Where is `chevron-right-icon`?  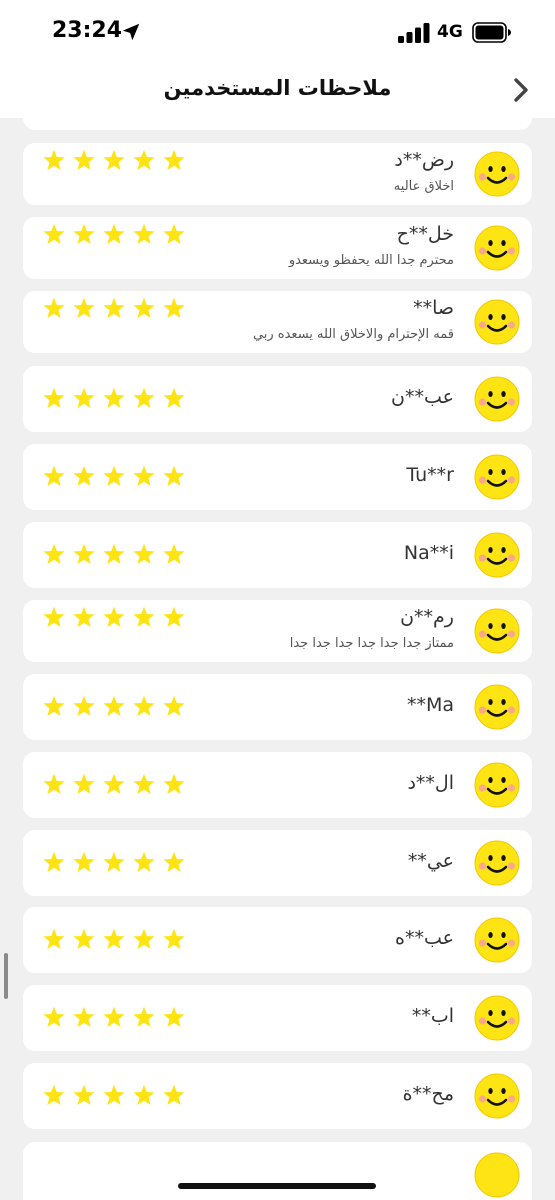
chevron-right-icon is located at coordinates (521, 90).